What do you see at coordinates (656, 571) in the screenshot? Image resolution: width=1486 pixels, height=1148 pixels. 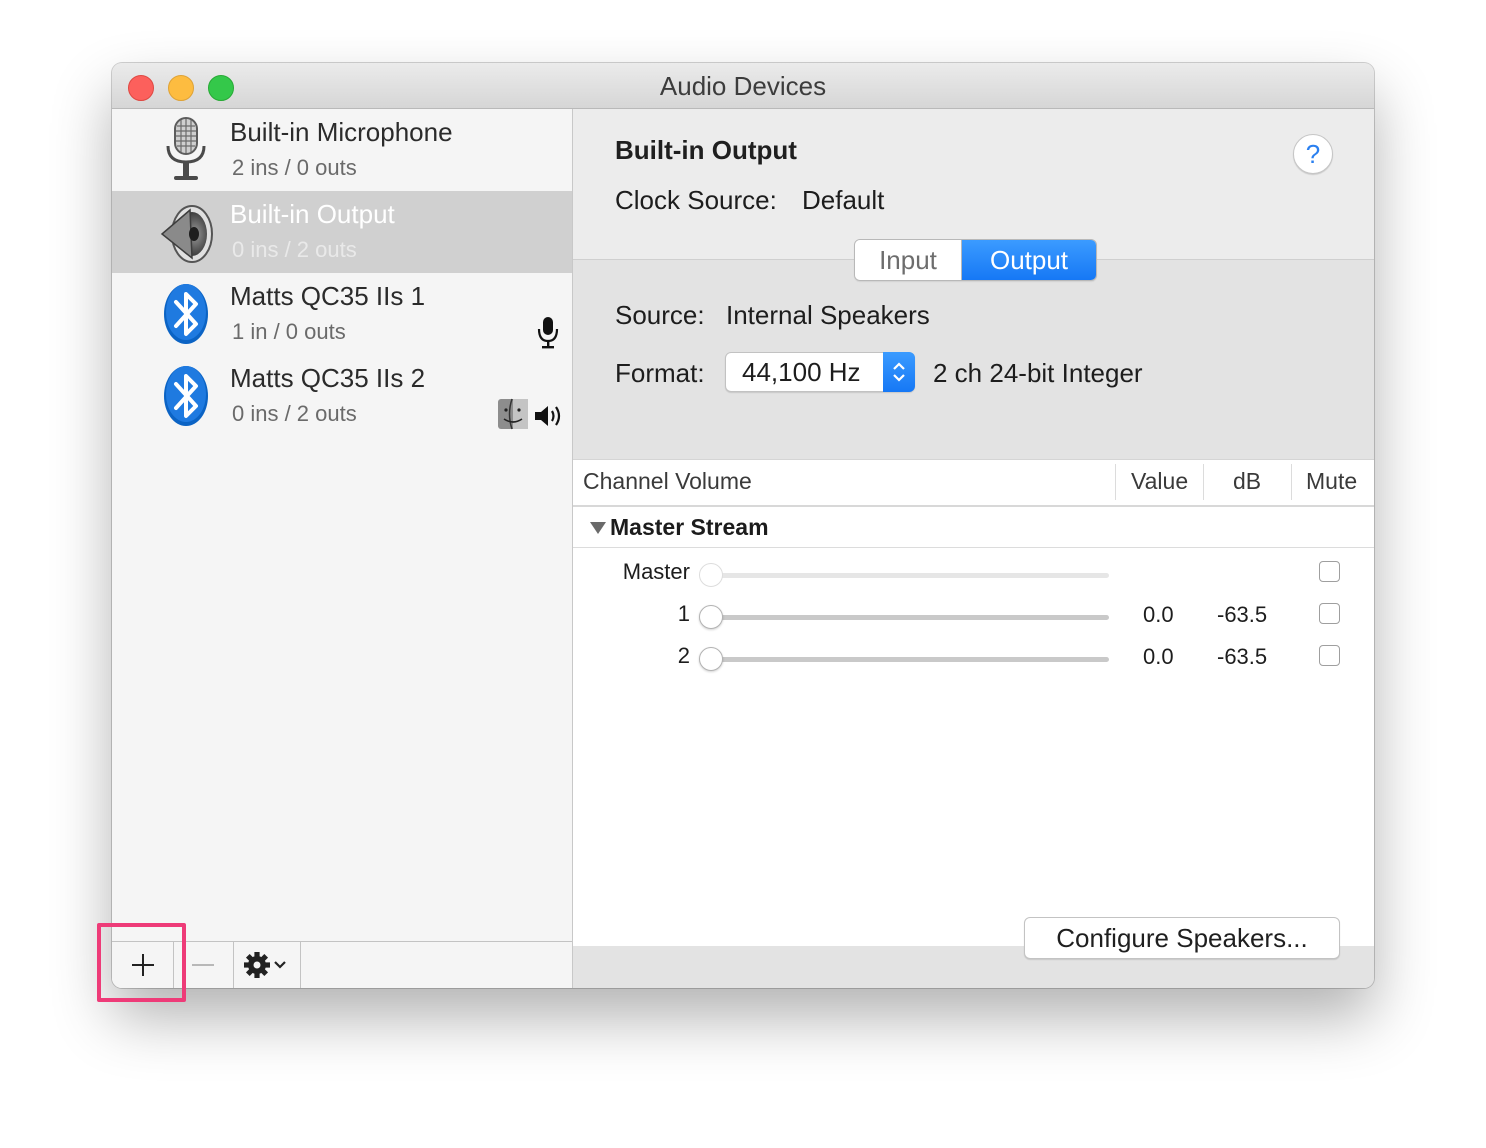 I see `channel-label: Master` at bounding box center [656, 571].